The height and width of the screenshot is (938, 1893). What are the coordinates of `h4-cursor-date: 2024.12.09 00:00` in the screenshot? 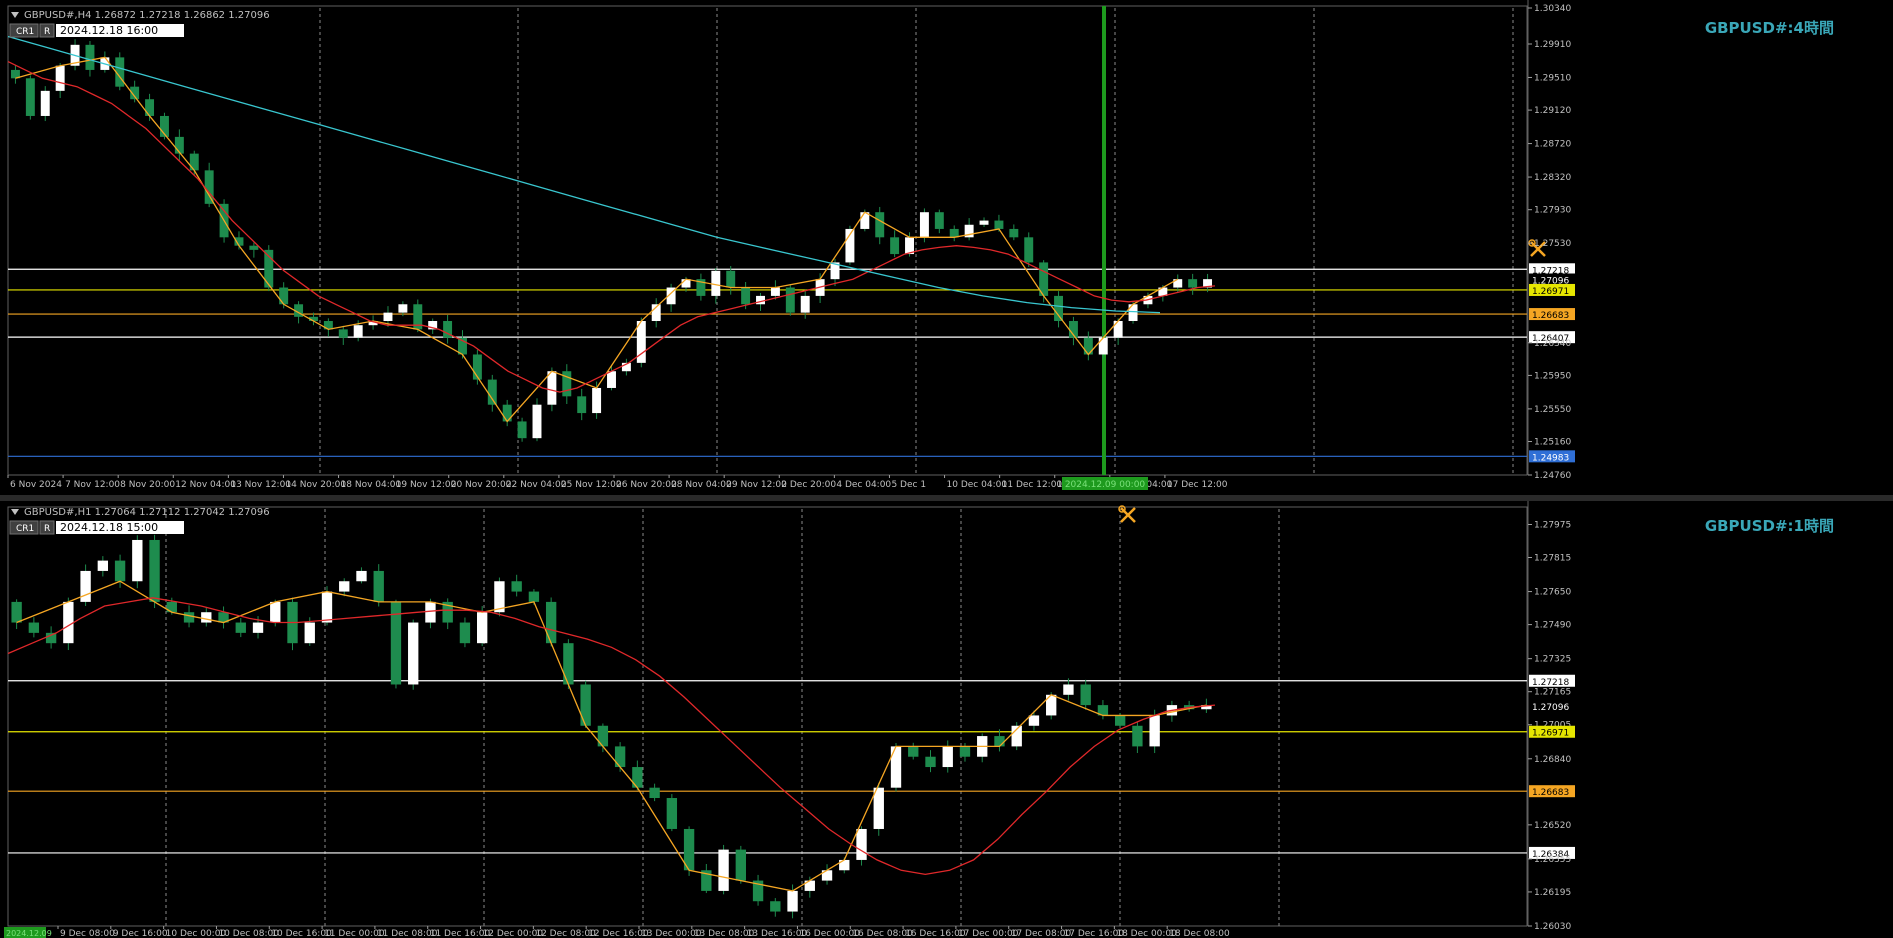 It's located at (1105, 485).